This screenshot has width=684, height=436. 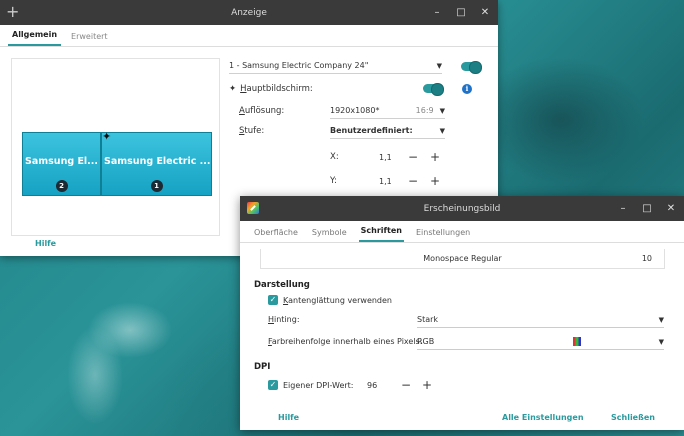 I want to click on all-settings-button: Alle Einstellungen, so click(x=543, y=417).